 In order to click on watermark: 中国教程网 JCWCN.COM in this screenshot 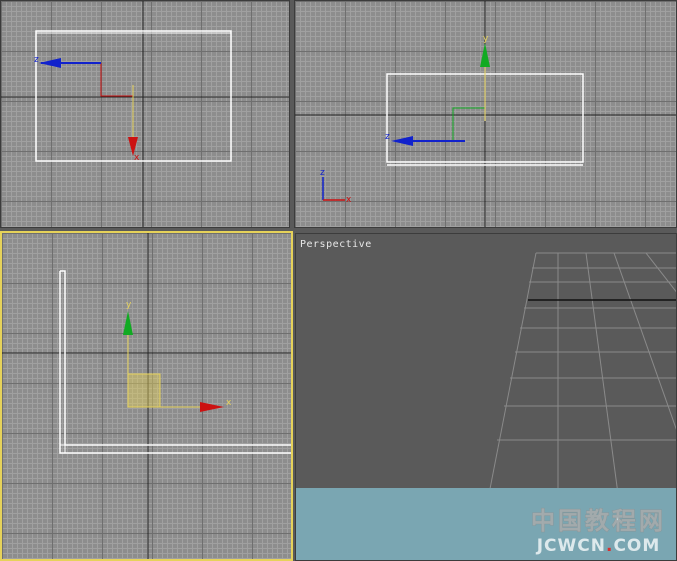, I will do `click(598, 529)`.